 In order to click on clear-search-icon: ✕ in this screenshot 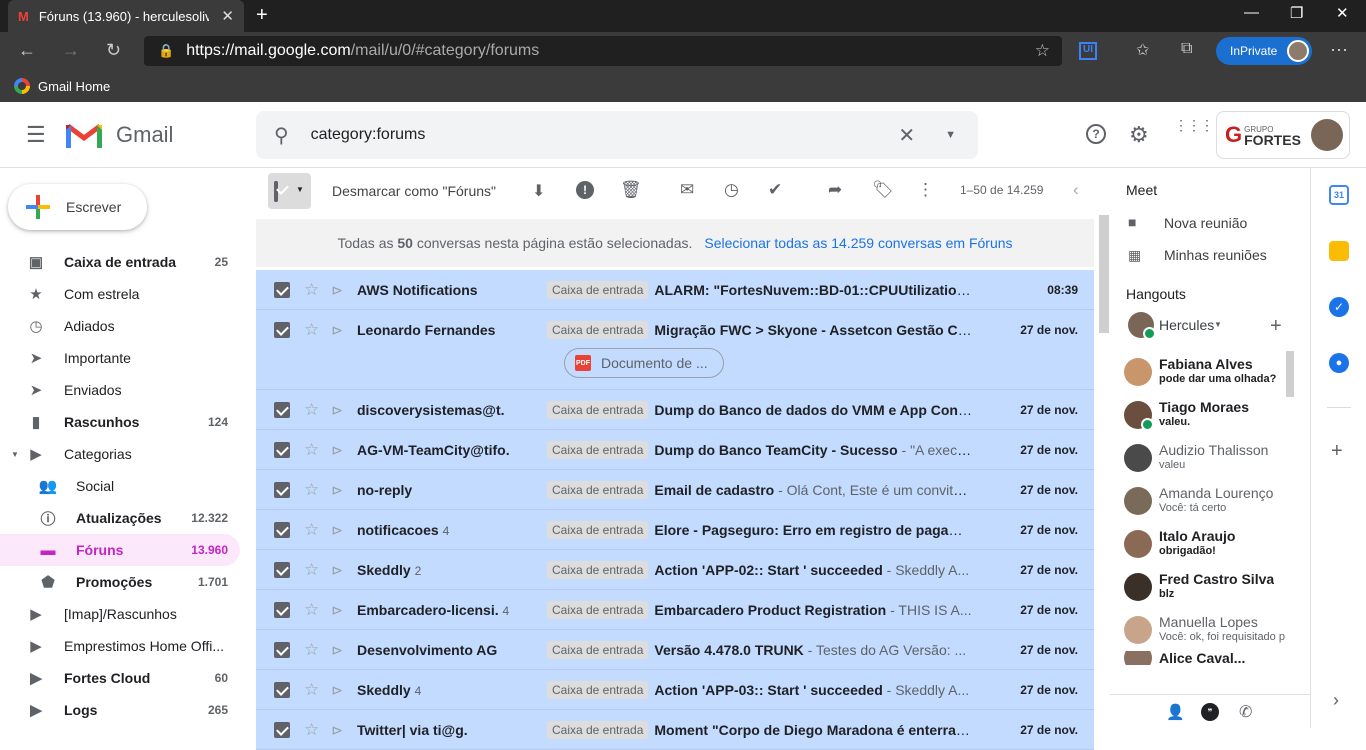, I will do `click(906, 135)`.